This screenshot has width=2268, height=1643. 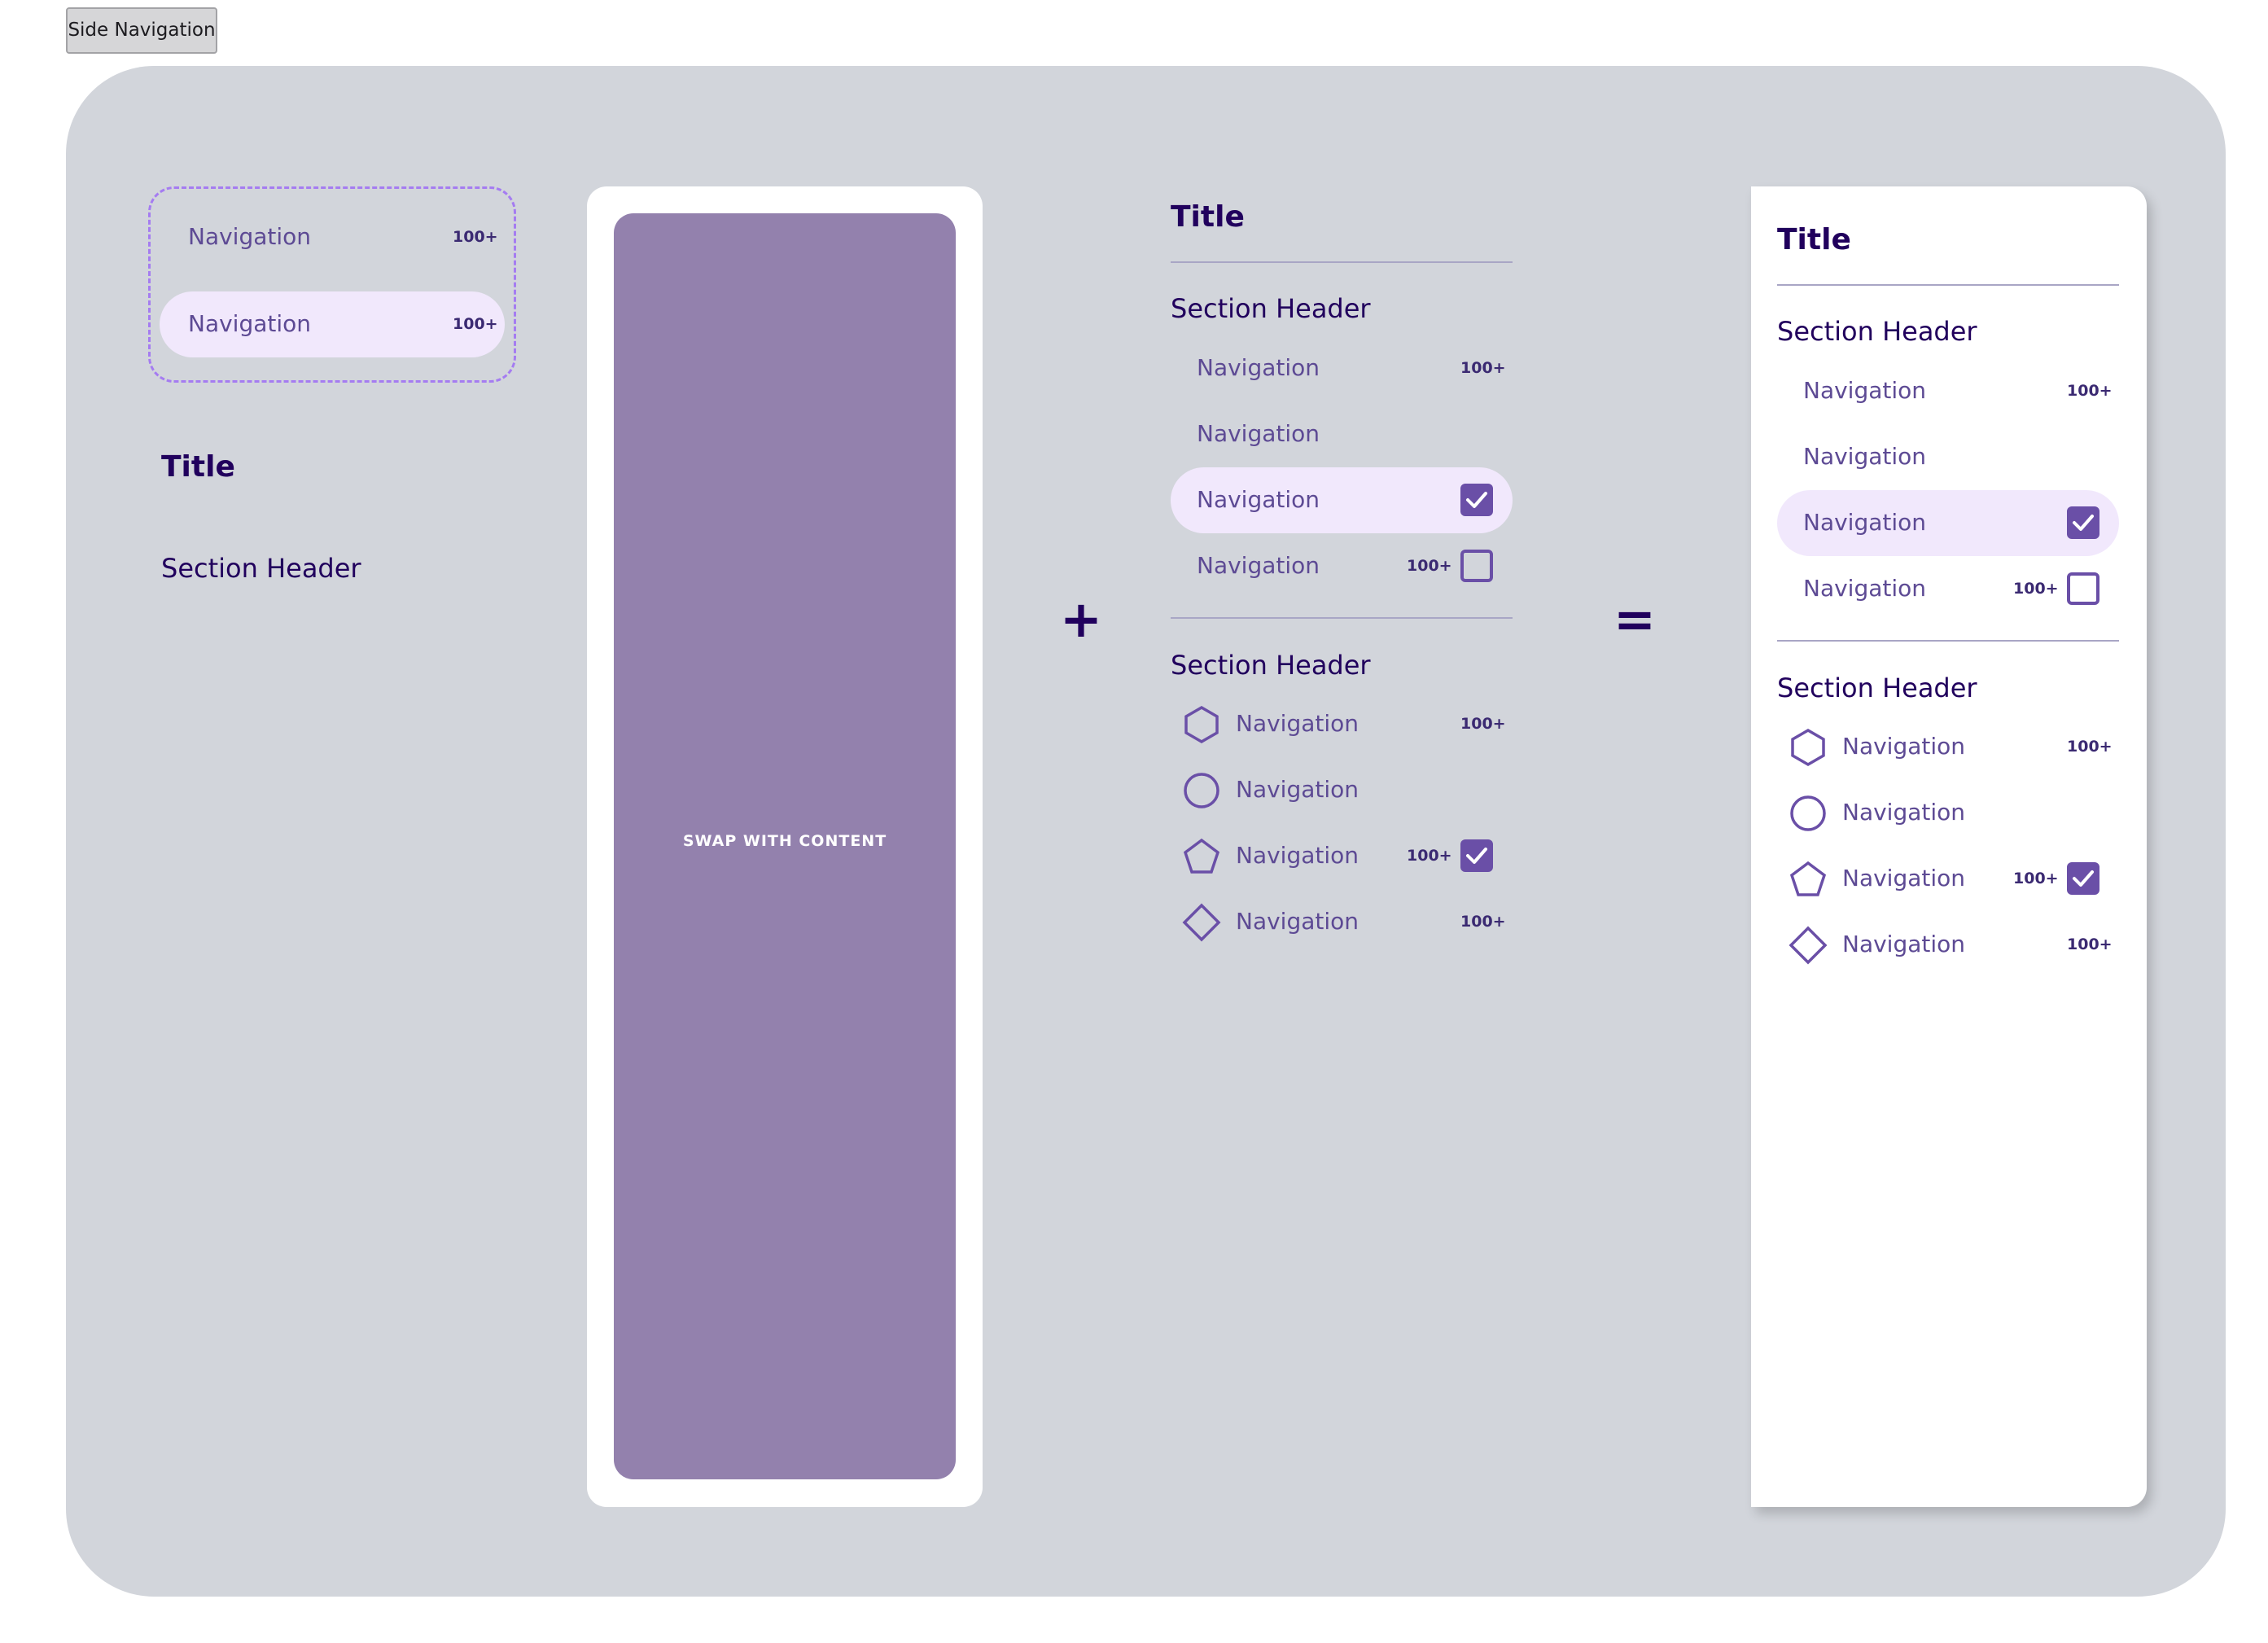 I want to click on section-header-sample: Section Header, so click(x=261, y=568).